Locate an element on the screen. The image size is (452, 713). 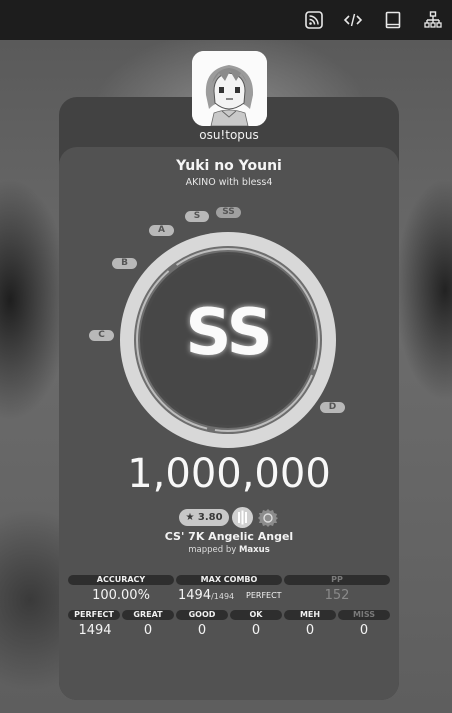
grade-display: SS is located at coordinates (228, 333).